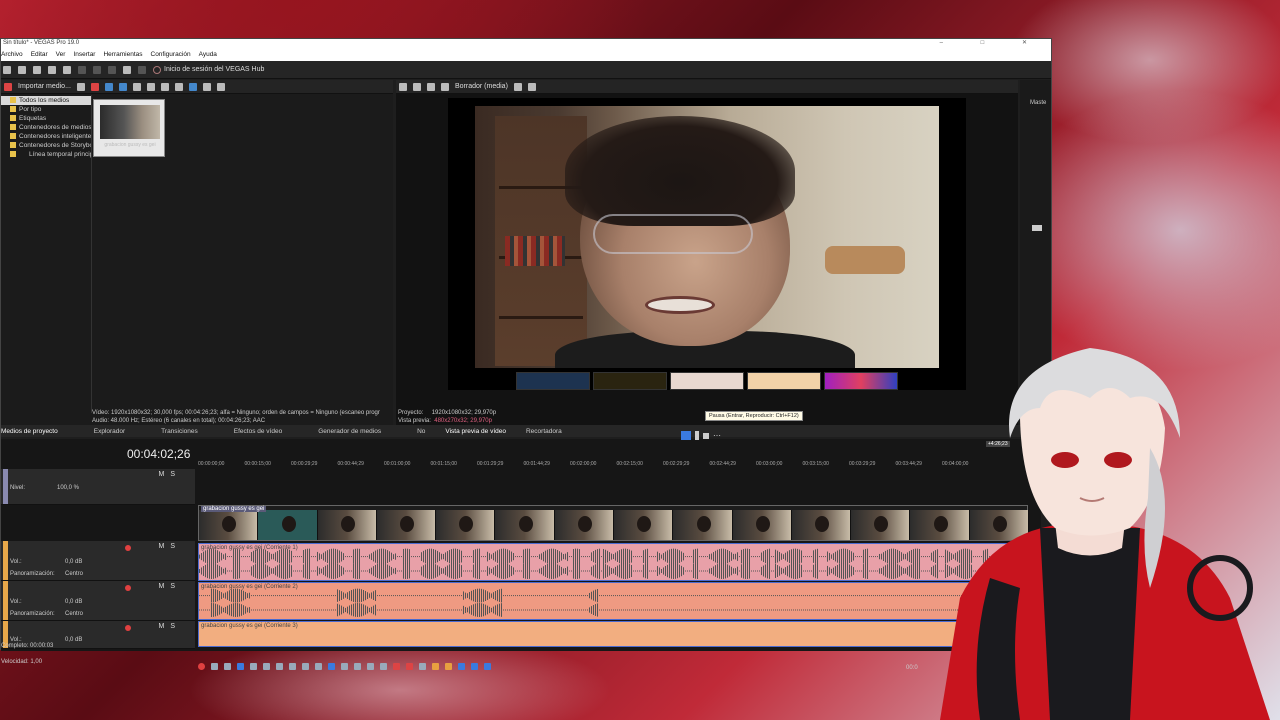  What do you see at coordinates (461, 666) in the screenshot?
I see `snapping-icon` at bounding box center [461, 666].